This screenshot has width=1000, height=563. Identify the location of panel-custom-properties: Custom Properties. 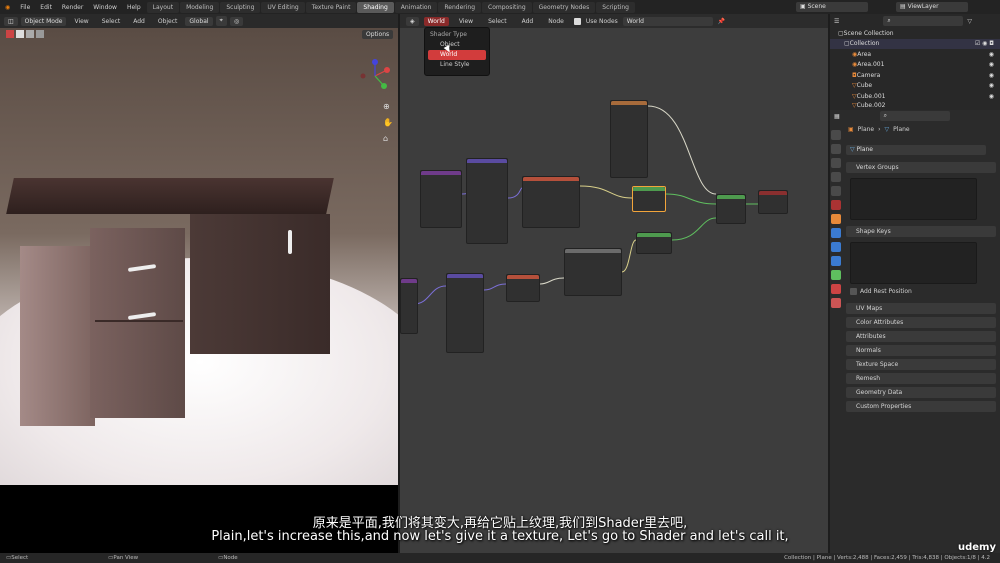
(921, 406).